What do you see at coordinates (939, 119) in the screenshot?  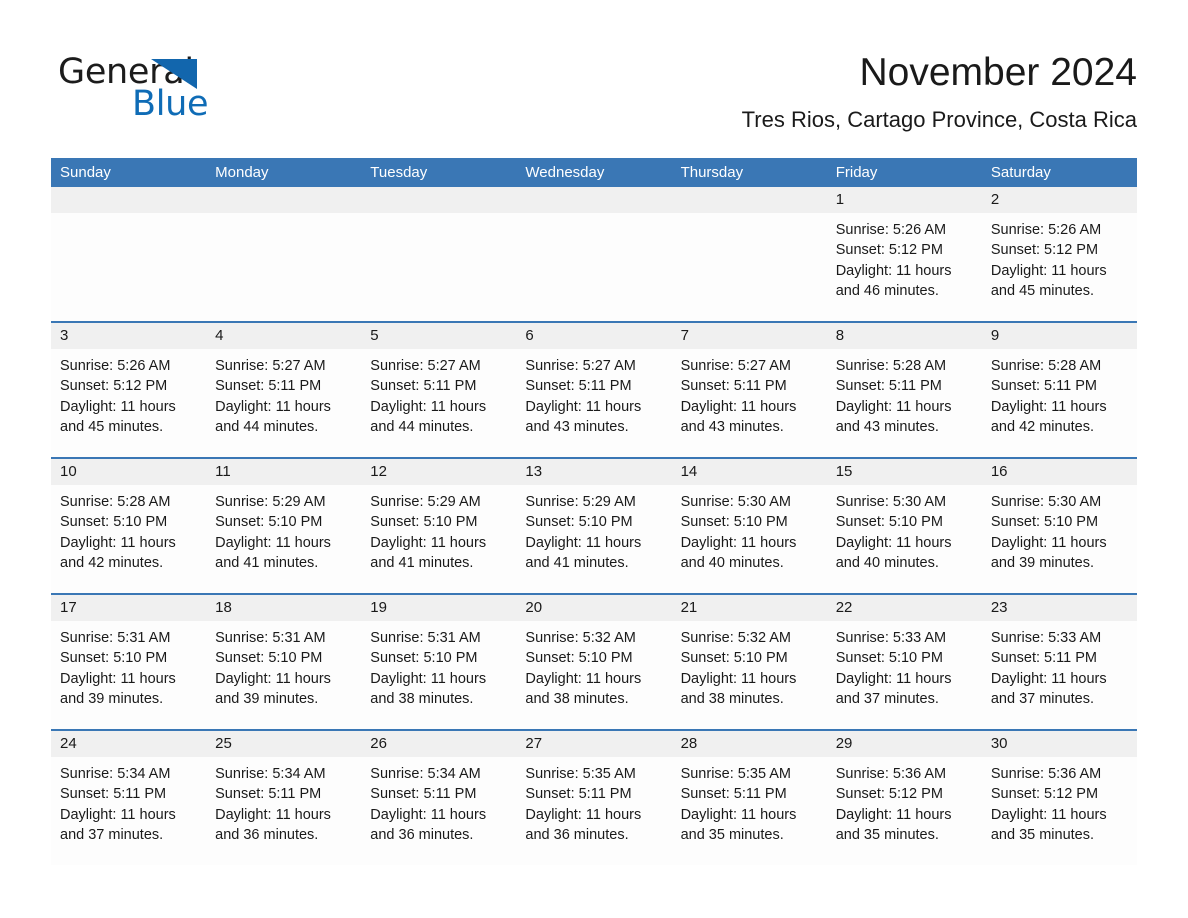 I see `page-subtitle: Tres Rios, Cartago Province, Costa Rica` at bounding box center [939, 119].